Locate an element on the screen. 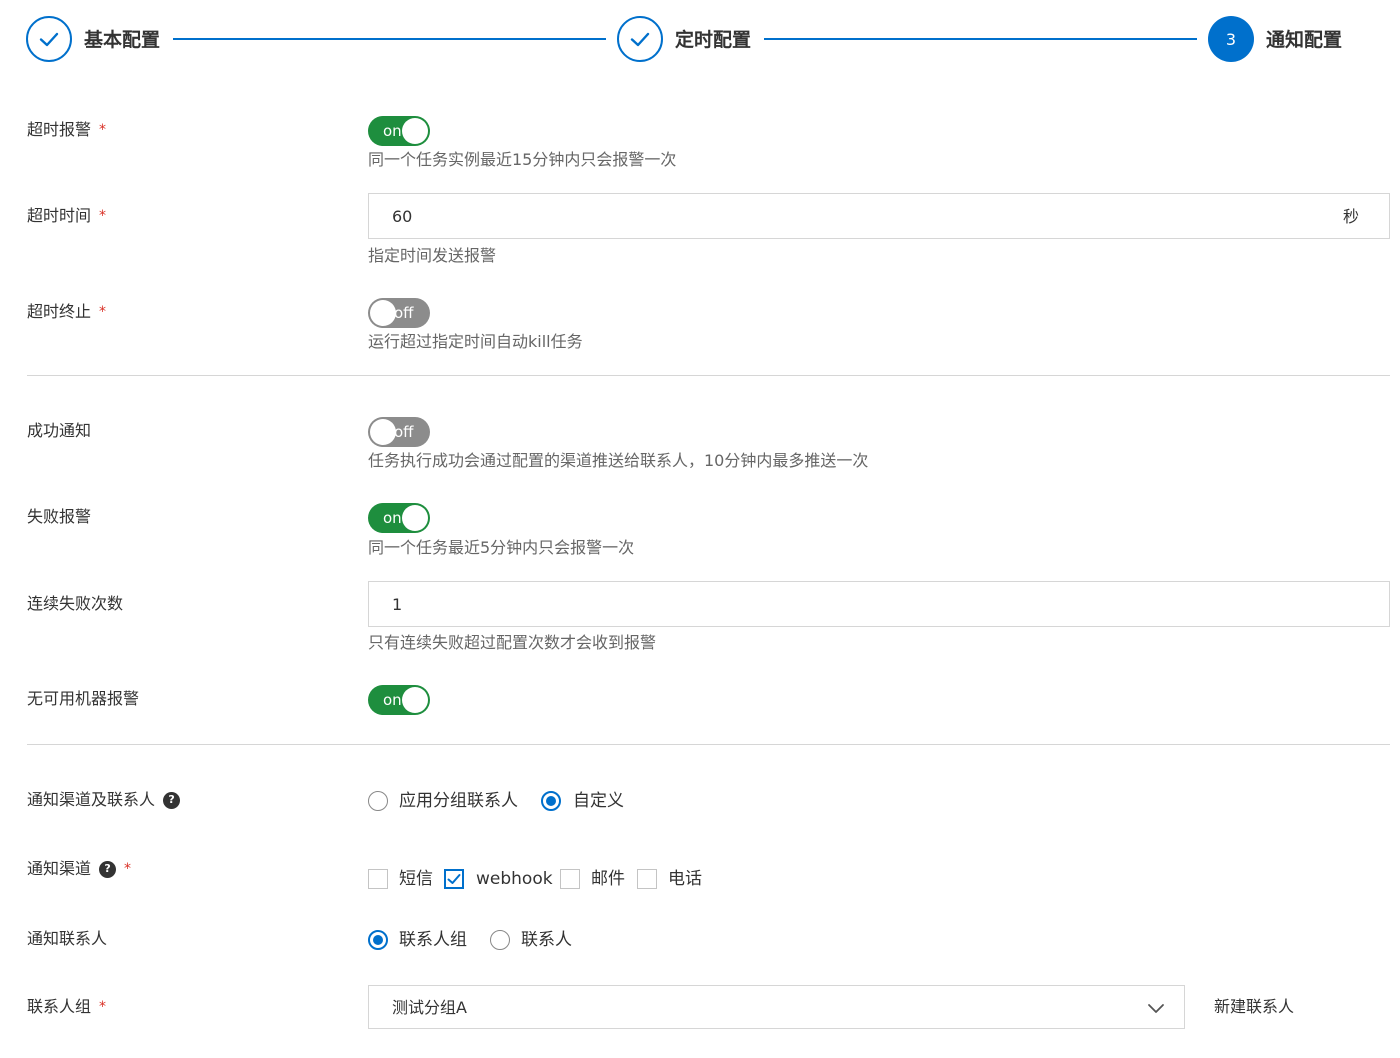 This screenshot has height=1058, width=1400. contact-group-select: 测试分组A is located at coordinates (776, 1007).